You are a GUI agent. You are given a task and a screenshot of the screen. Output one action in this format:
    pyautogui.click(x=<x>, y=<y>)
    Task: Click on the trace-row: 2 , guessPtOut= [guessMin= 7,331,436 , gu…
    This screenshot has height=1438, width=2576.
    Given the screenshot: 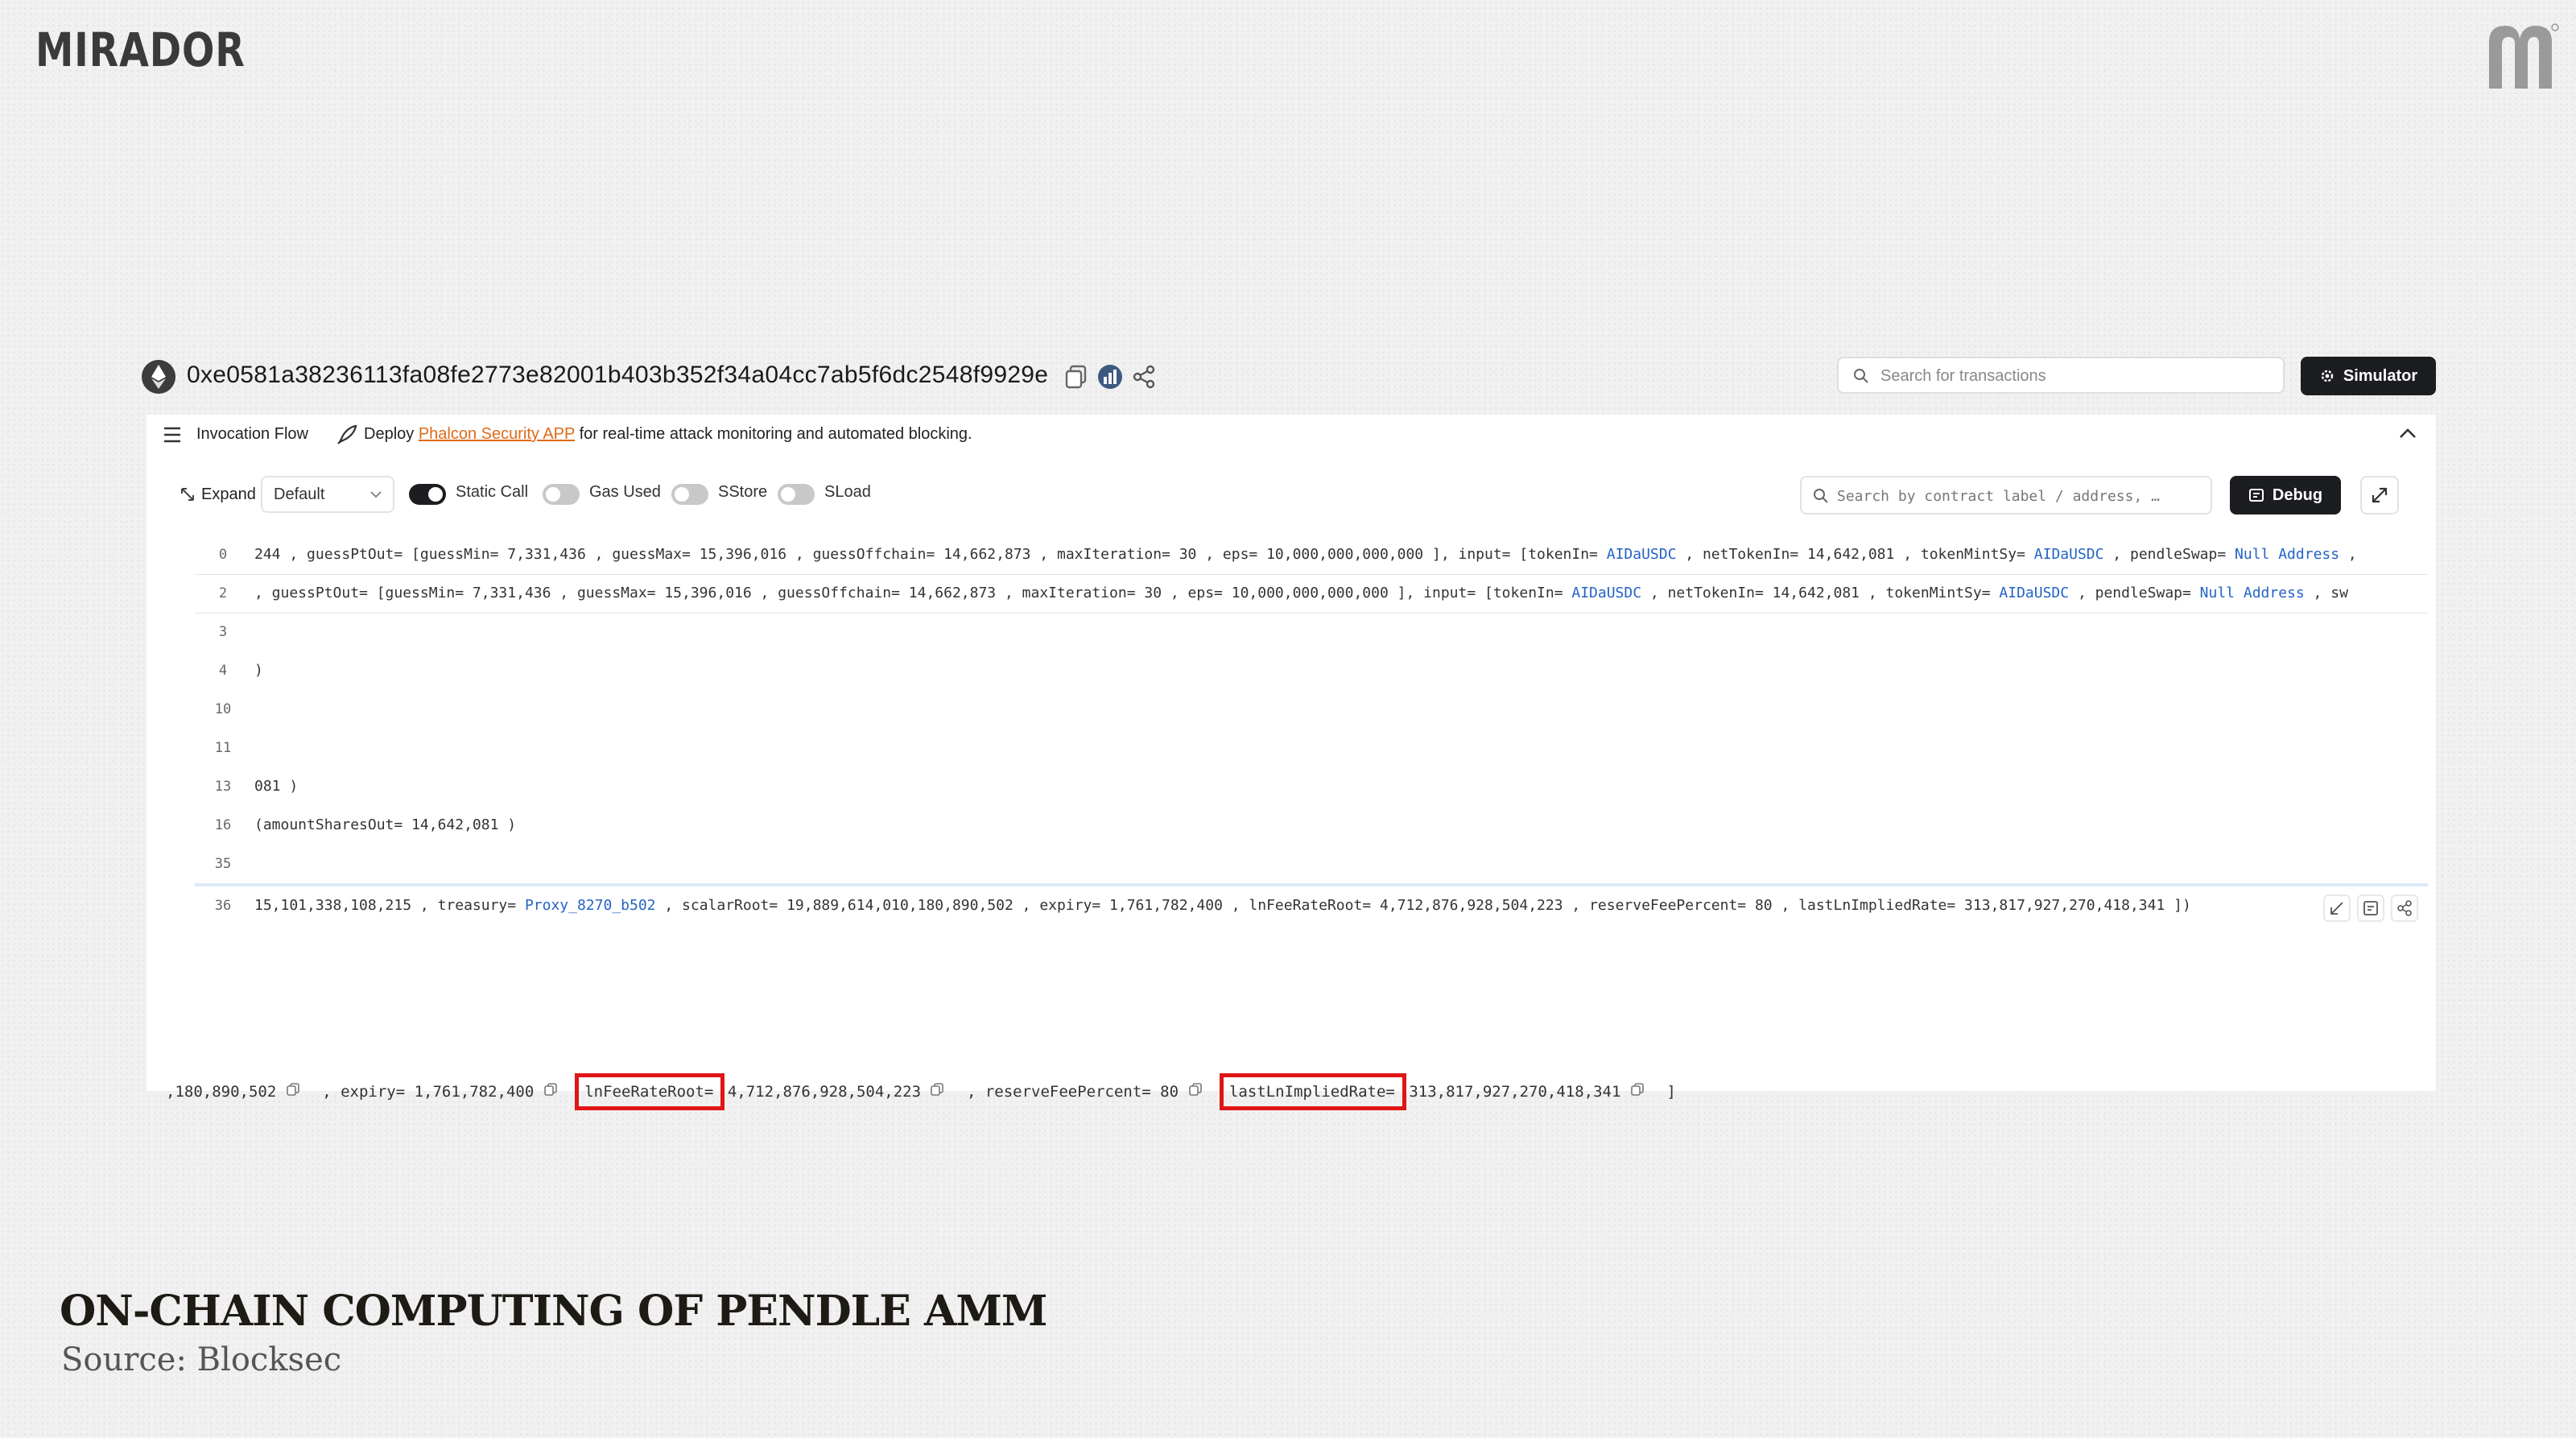 What is the action you would take?
    pyautogui.click(x=1311, y=594)
    